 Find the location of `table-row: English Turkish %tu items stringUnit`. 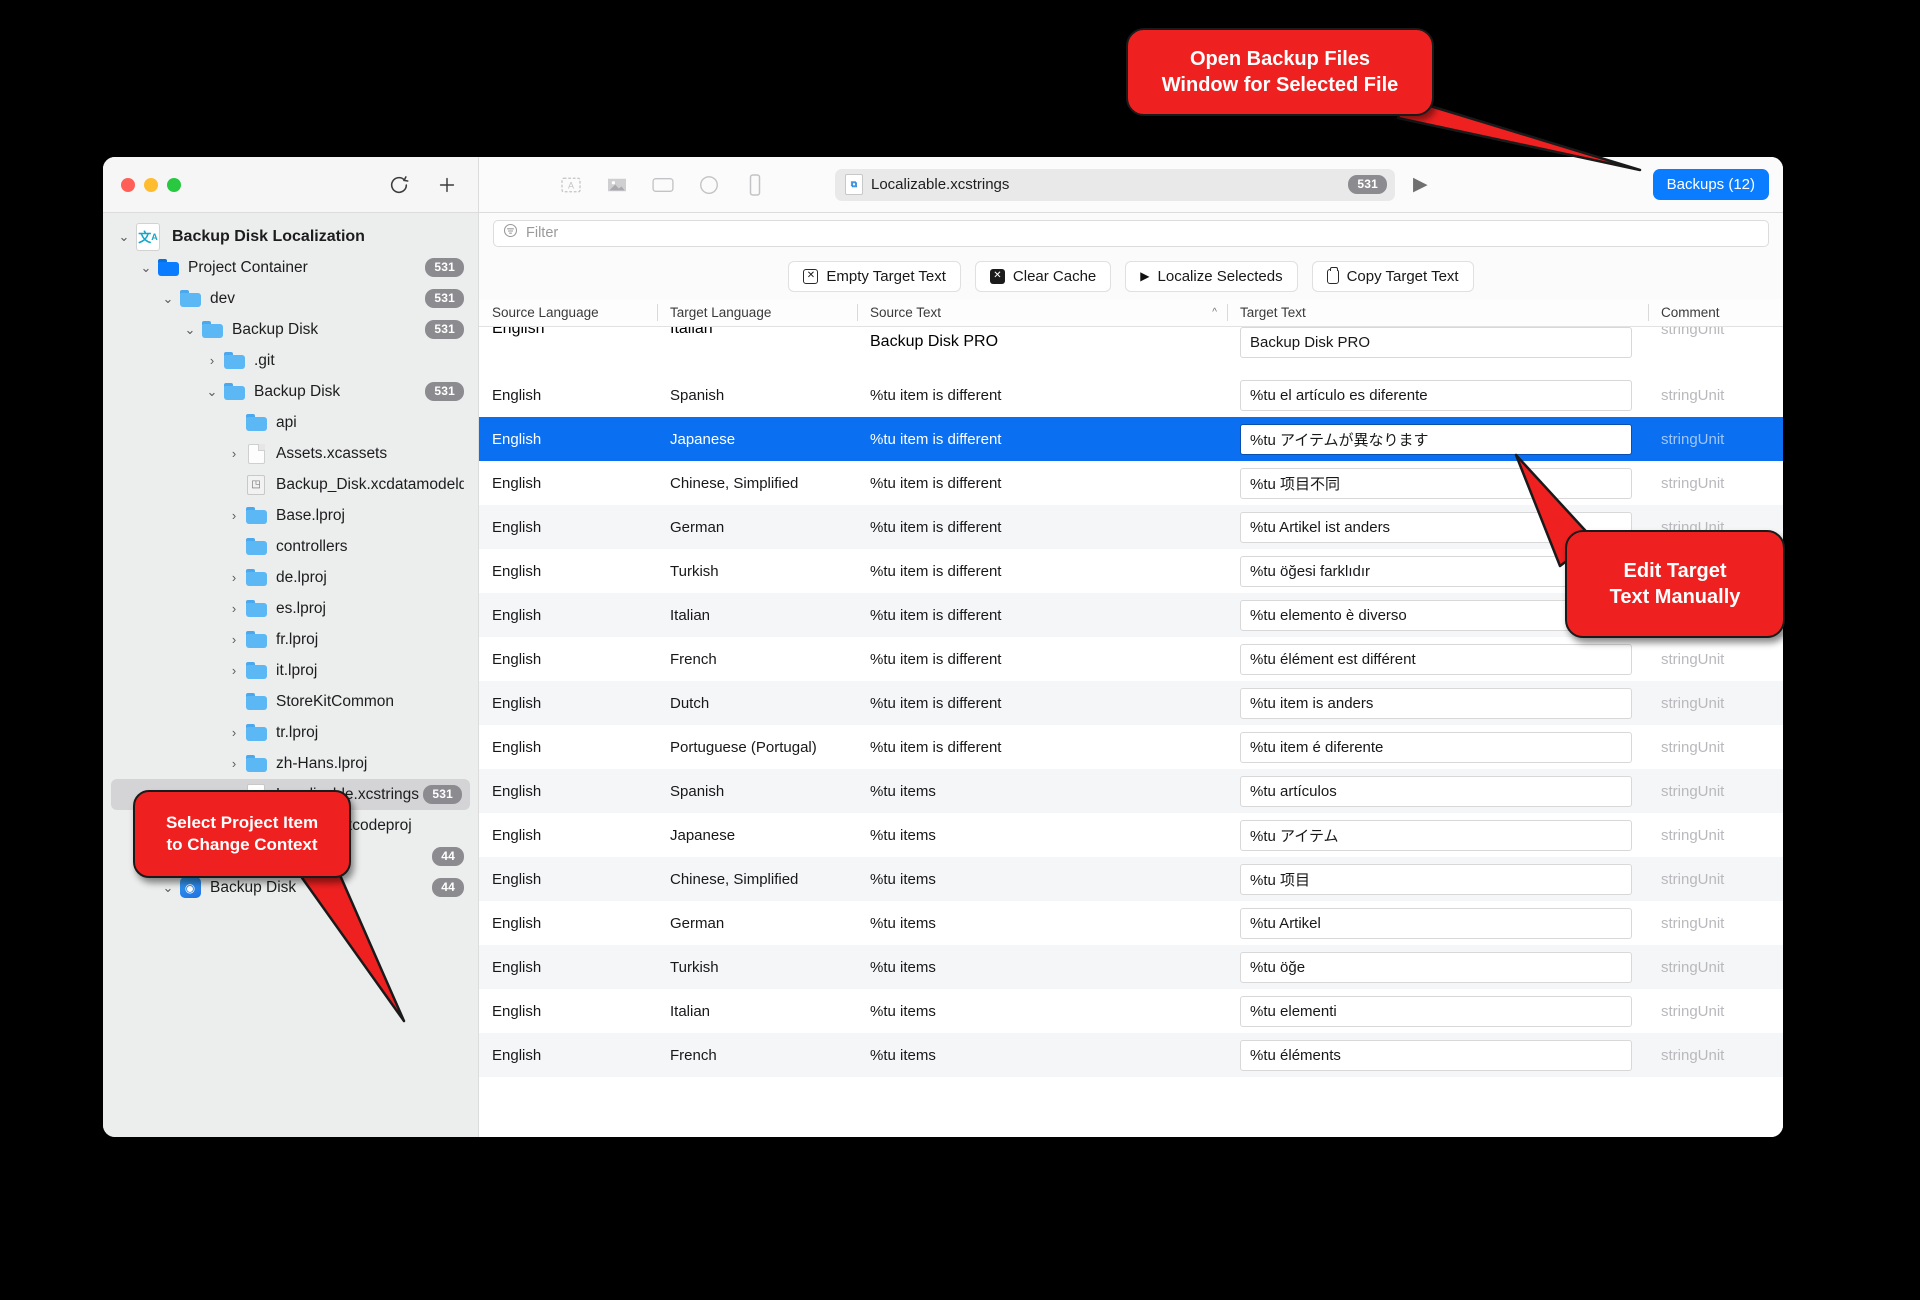

table-row: English Turkish %tu items stringUnit is located at coordinates (1131, 967).